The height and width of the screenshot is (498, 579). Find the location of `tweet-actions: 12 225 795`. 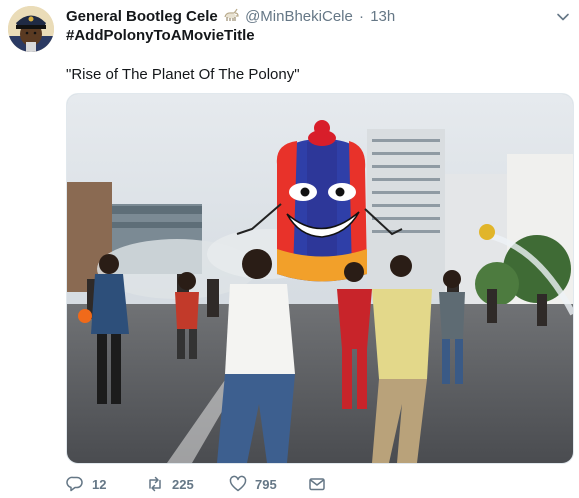

tweet-actions: 12 225 795 is located at coordinates (216, 484).